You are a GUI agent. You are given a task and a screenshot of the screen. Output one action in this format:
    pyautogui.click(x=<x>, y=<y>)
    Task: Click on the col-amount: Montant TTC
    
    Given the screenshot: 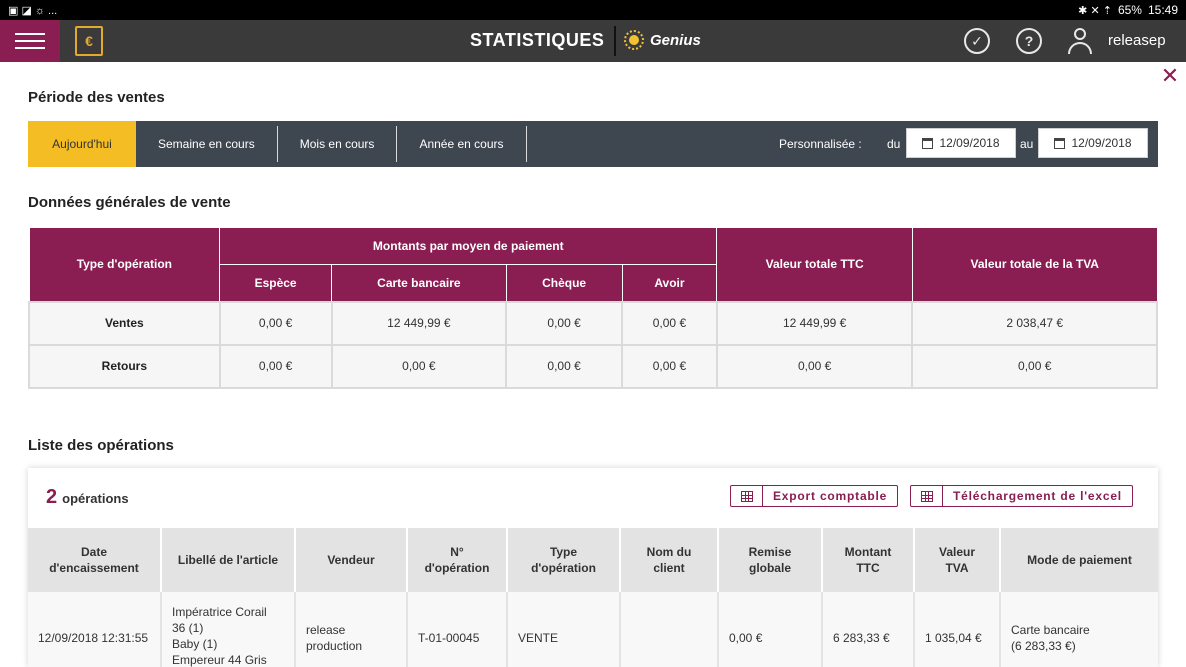 What is the action you would take?
    pyautogui.click(x=867, y=560)
    